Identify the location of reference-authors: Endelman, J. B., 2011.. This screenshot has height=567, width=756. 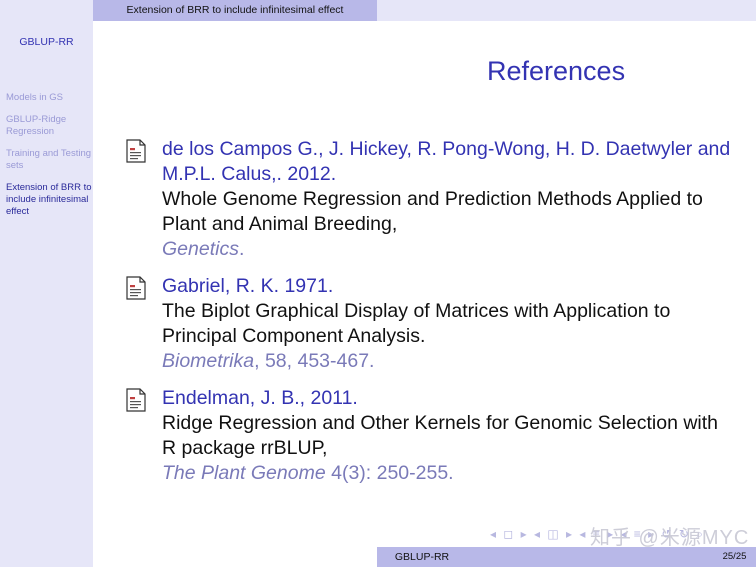
(260, 398).